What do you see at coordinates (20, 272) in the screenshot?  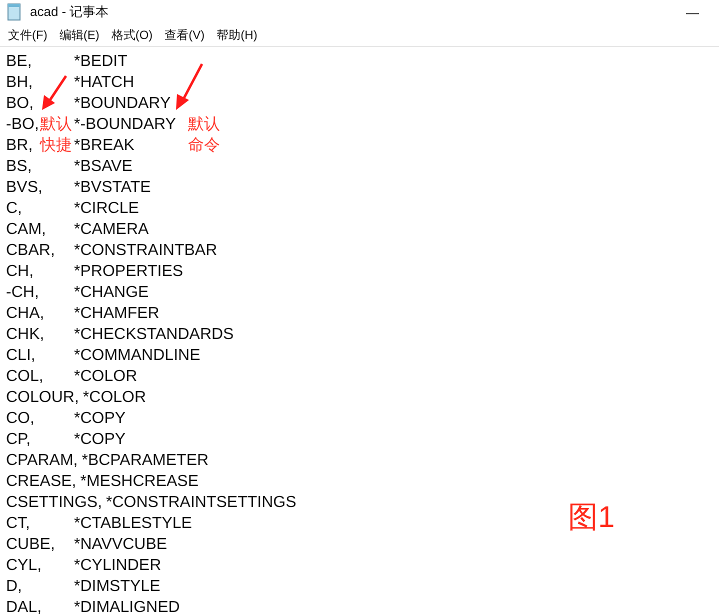 I see `alias-text: CH,` at bounding box center [20, 272].